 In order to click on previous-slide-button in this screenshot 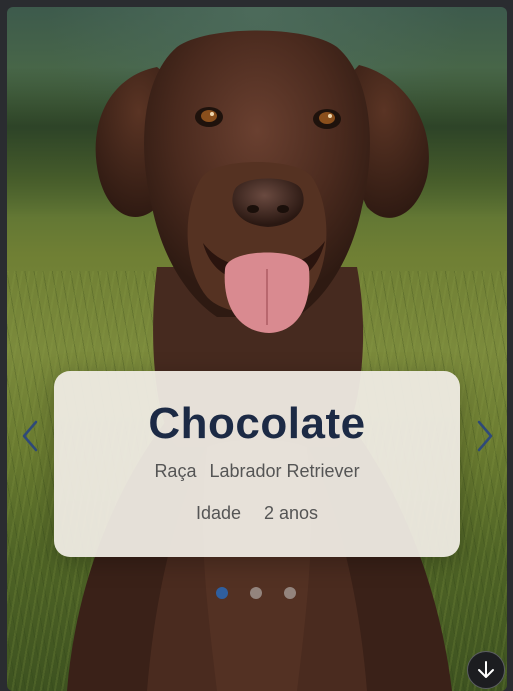, I will do `click(30, 436)`.